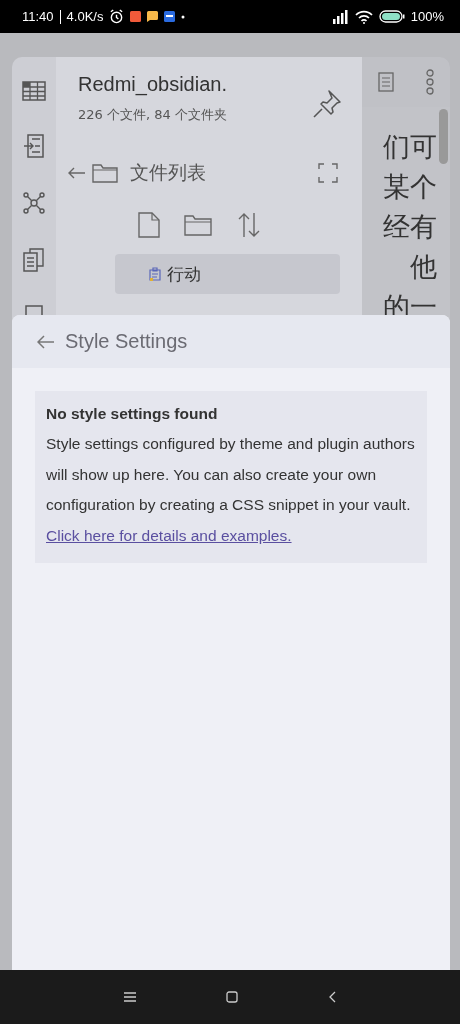 This screenshot has width=460, height=1024. What do you see at coordinates (152, 115) in the screenshot?
I see `vault-stats: 226 个文件, 84 个文件夹` at bounding box center [152, 115].